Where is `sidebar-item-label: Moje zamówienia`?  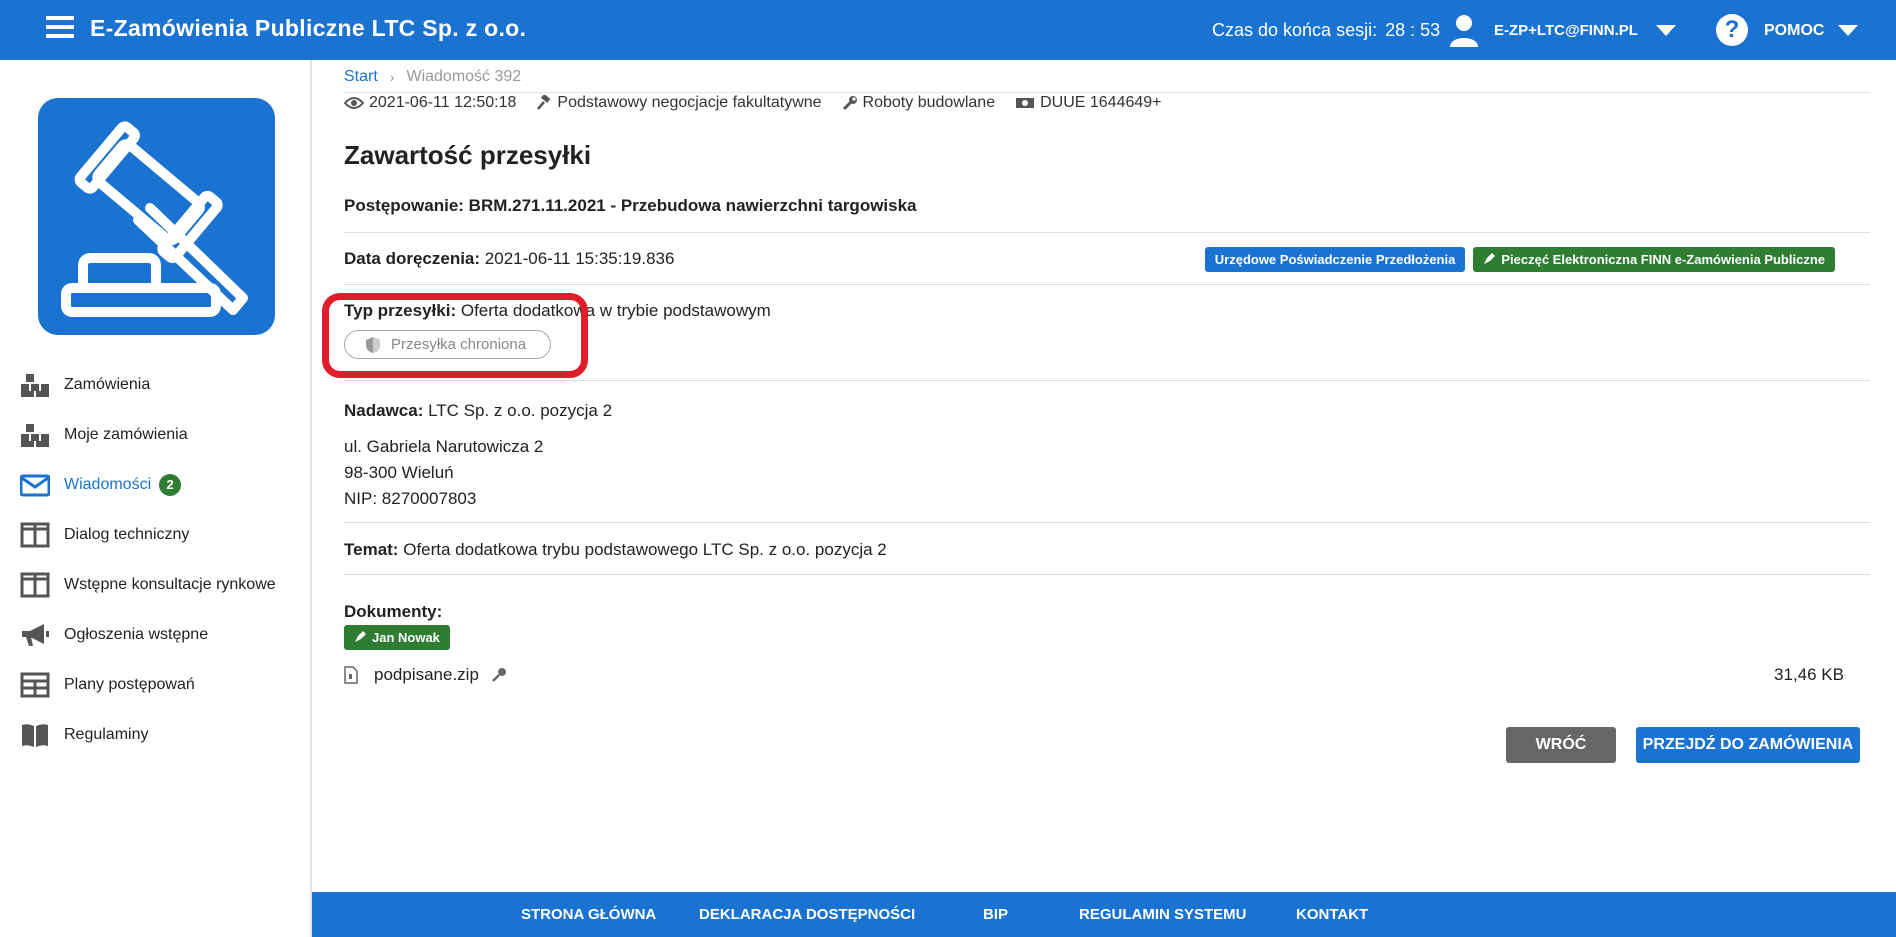 sidebar-item-label: Moje zamówienia is located at coordinates (126, 434).